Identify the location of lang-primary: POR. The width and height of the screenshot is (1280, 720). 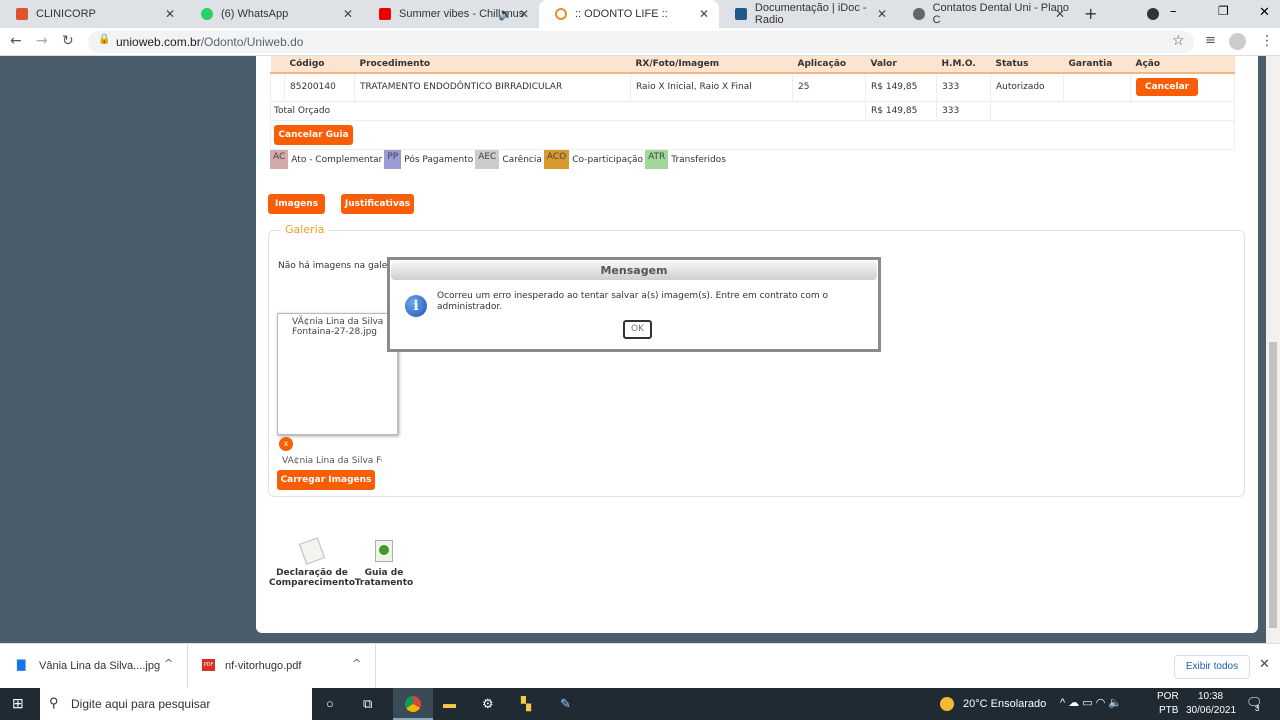
(1168, 696).